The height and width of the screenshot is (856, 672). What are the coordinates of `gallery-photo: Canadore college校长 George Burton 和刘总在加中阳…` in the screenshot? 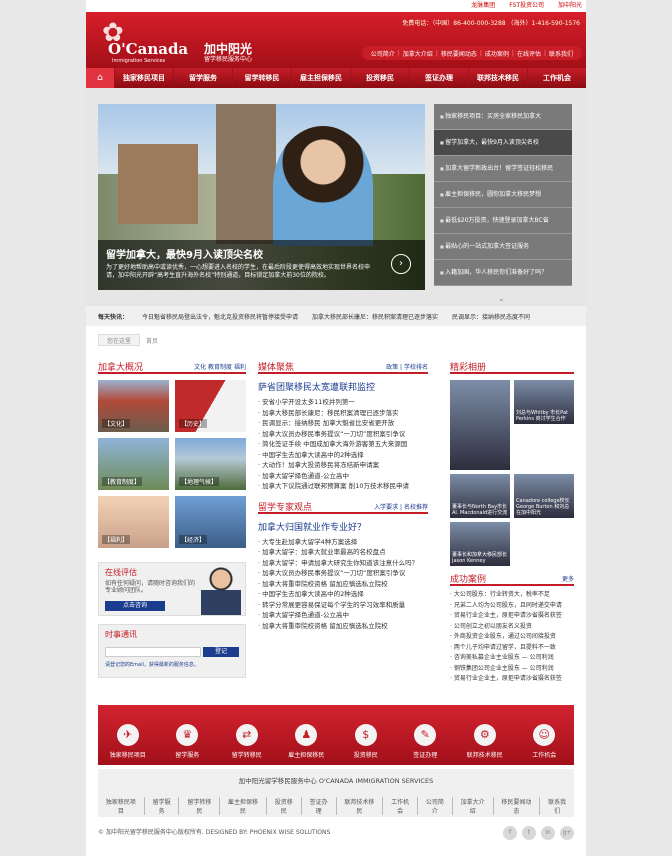 It's located at (544, 496).